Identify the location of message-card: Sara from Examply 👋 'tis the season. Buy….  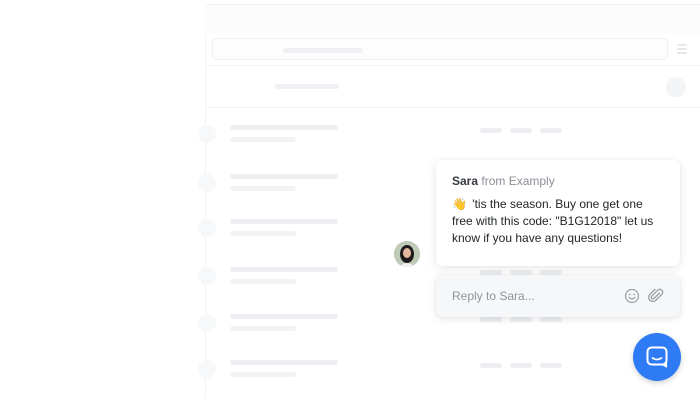
(558, 213).